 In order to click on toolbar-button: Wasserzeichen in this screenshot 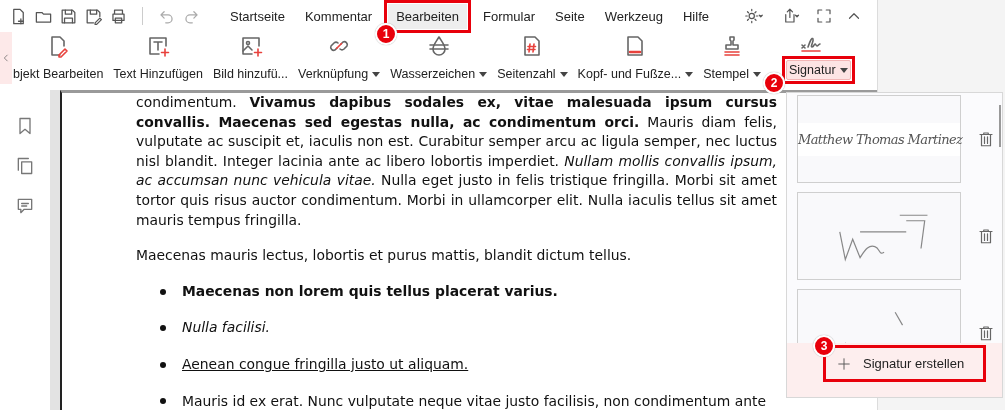, I will do `click(439, 74)`.